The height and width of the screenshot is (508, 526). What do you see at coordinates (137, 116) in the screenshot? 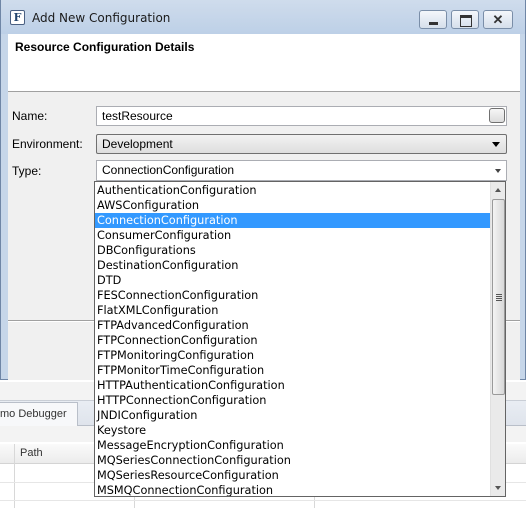
I see `name-field-value: testResource` at bounding box center [137, 116].